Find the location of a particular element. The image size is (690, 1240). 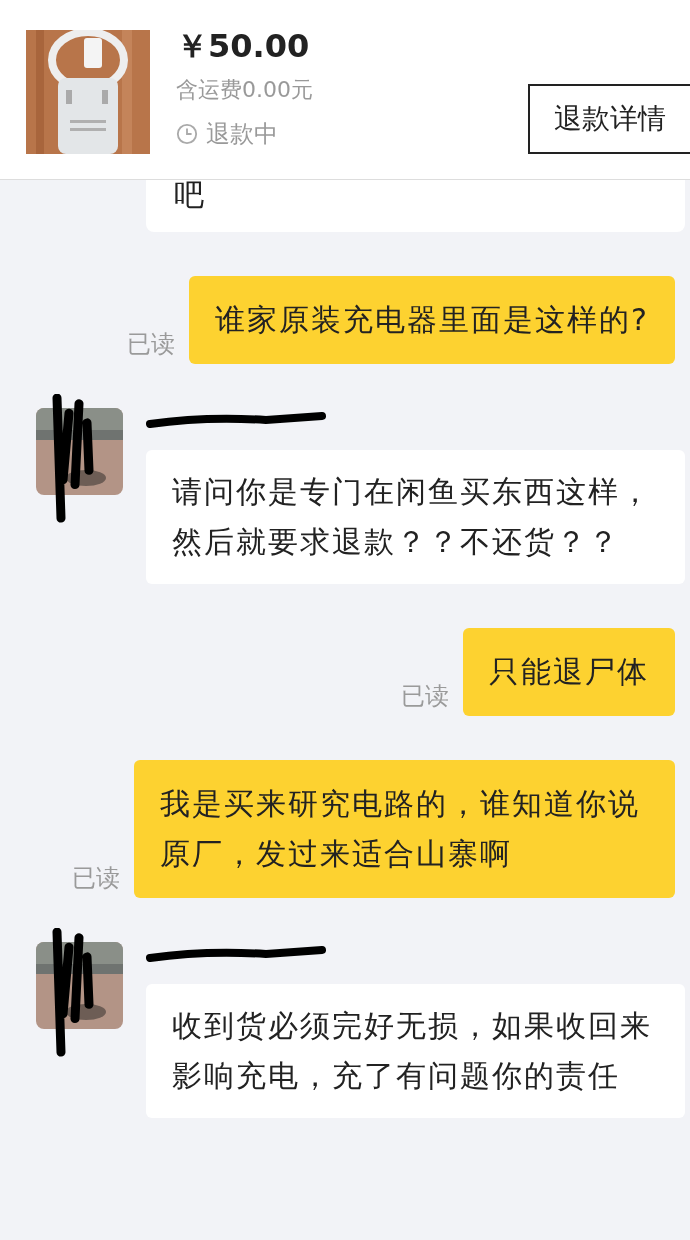

message-bubble: 我是买来研究电路的，谁知道你说原厂，发过来适合山寨啊 is located at coordinates (404, 829).